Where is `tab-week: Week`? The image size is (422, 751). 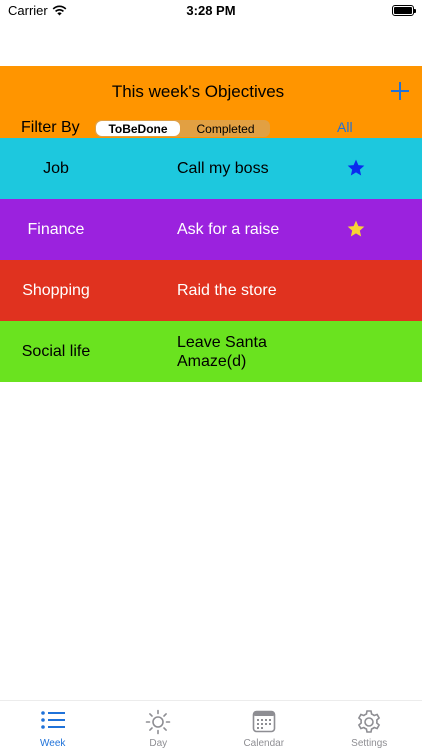 tab-week: Week is located at coordinates (53, 726).